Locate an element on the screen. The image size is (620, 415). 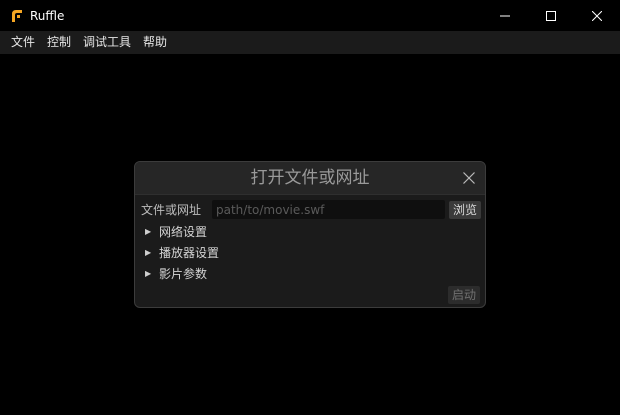
url-label: 文件或网址 is located at coordinates (171, 210).